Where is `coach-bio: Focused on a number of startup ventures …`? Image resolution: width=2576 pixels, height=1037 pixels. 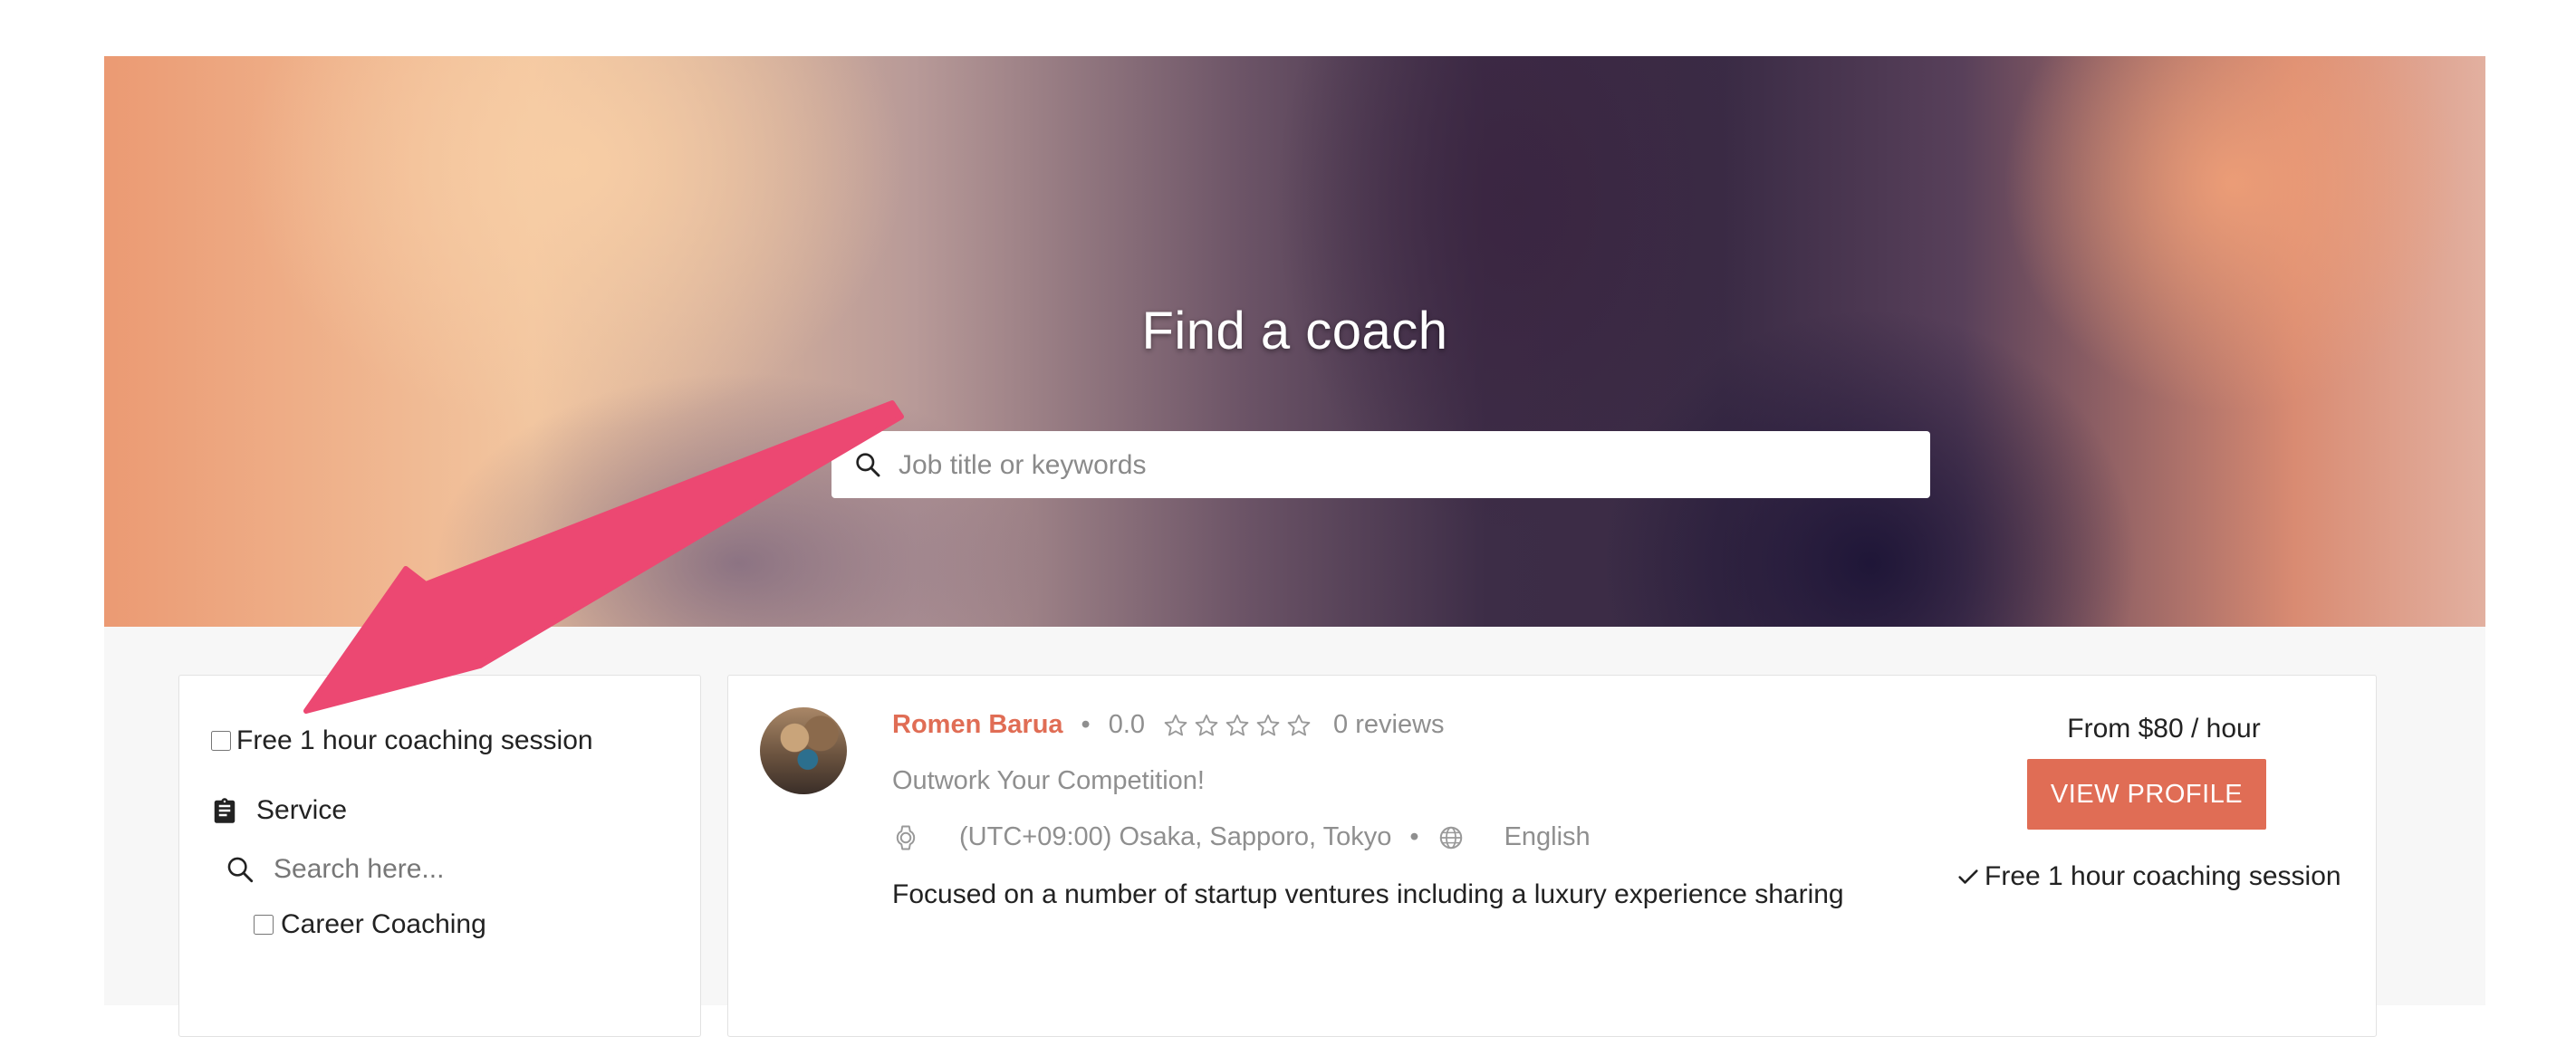 coach-bio: Focused on a number of startup ventures … is located at coordinates (1368, 894).